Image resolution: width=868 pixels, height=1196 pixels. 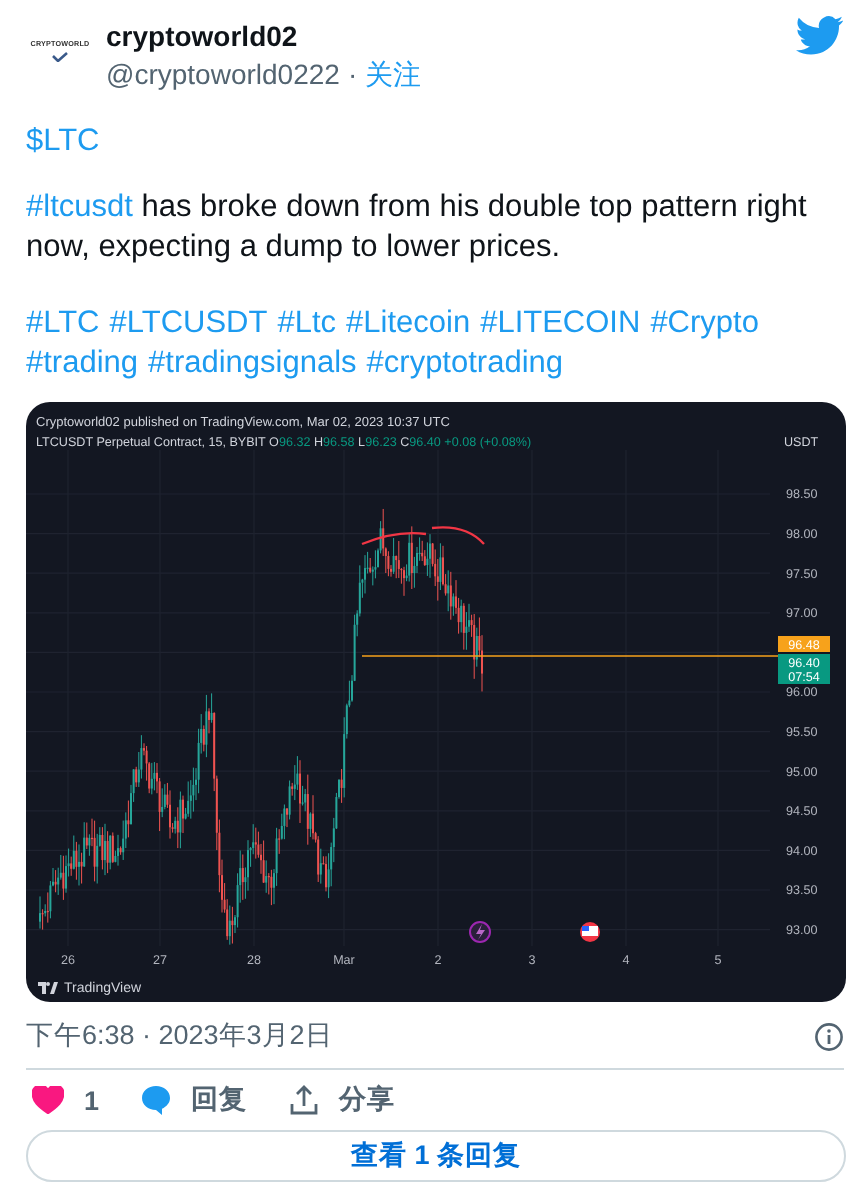 What do you see at coordinates (188, 324) in the screenshot?
I see `hashtag-link: #LTCUSDT` at bounding box center [188, 324].